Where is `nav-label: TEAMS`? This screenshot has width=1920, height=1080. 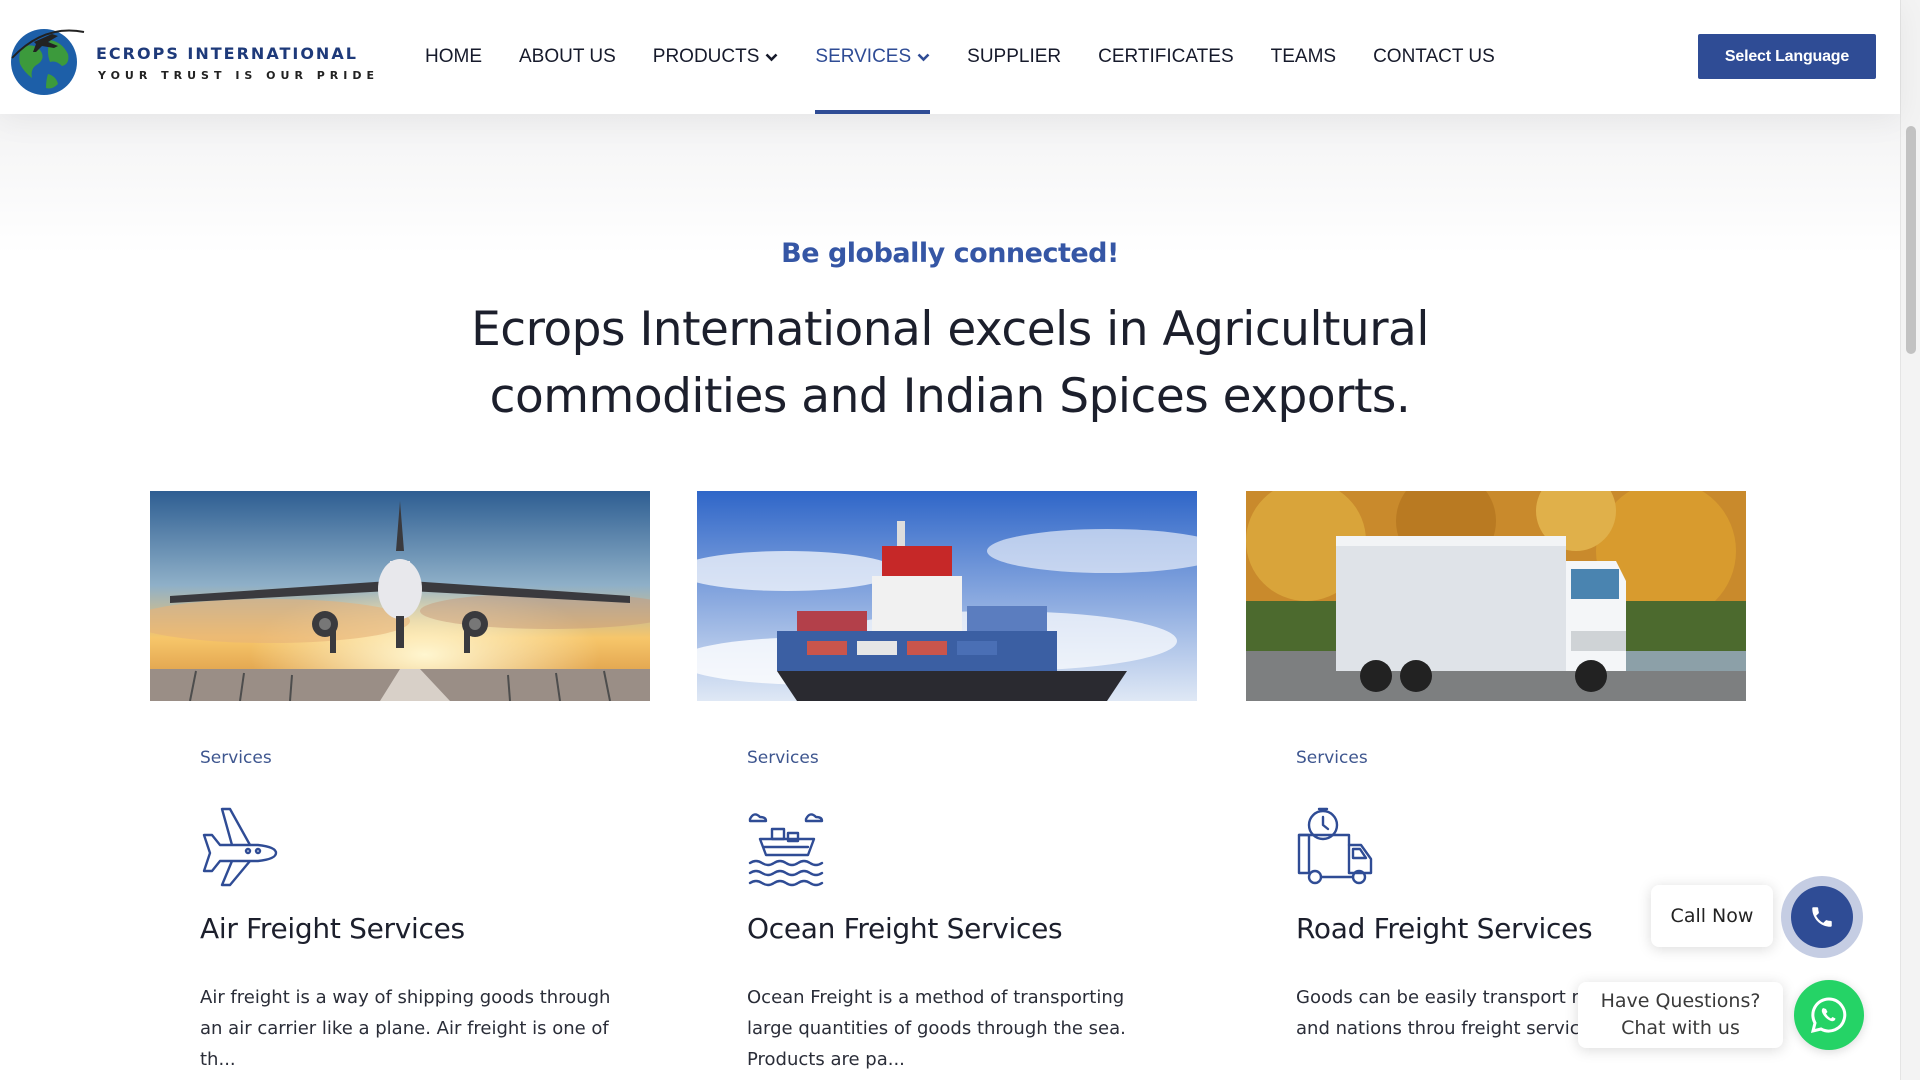
nav-label: TEAMS is located at coordinates (1303, 56).